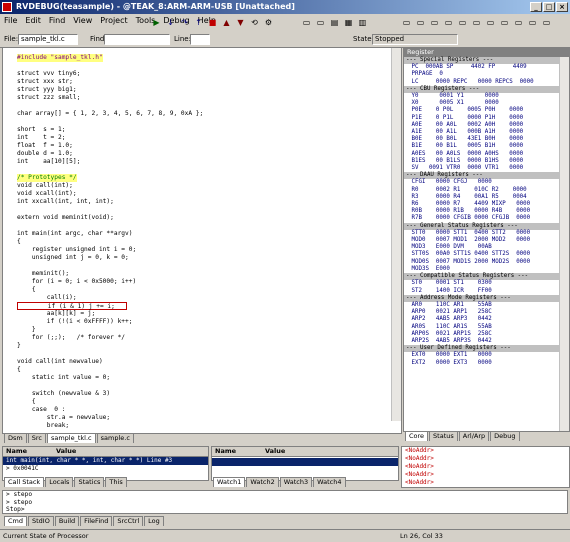 The image size is (570, 542). What do you see at coordinates (320, 23) in the screenshot?
I see `window-layout-2-icon: ▭` at bounding box center [320, 23].